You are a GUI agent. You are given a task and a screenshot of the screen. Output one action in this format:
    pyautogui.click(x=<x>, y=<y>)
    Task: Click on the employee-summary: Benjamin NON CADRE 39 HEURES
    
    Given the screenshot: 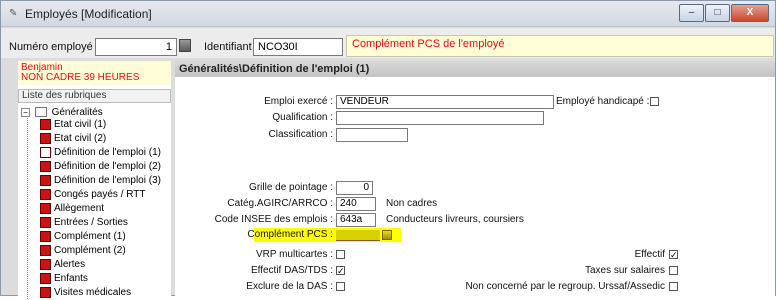 What is the action you would take?
    pyautogui.click(x=94, y=73)
    